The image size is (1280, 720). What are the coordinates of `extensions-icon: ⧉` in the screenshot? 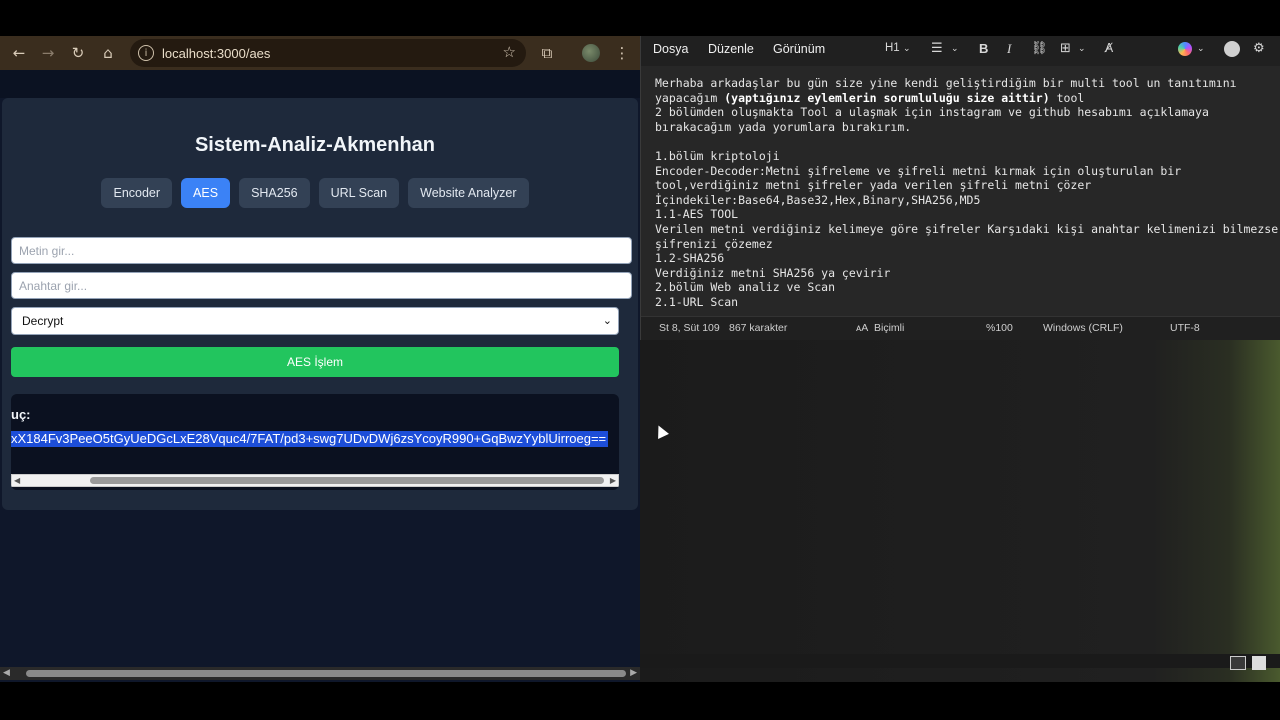 It's located at (547, 53).